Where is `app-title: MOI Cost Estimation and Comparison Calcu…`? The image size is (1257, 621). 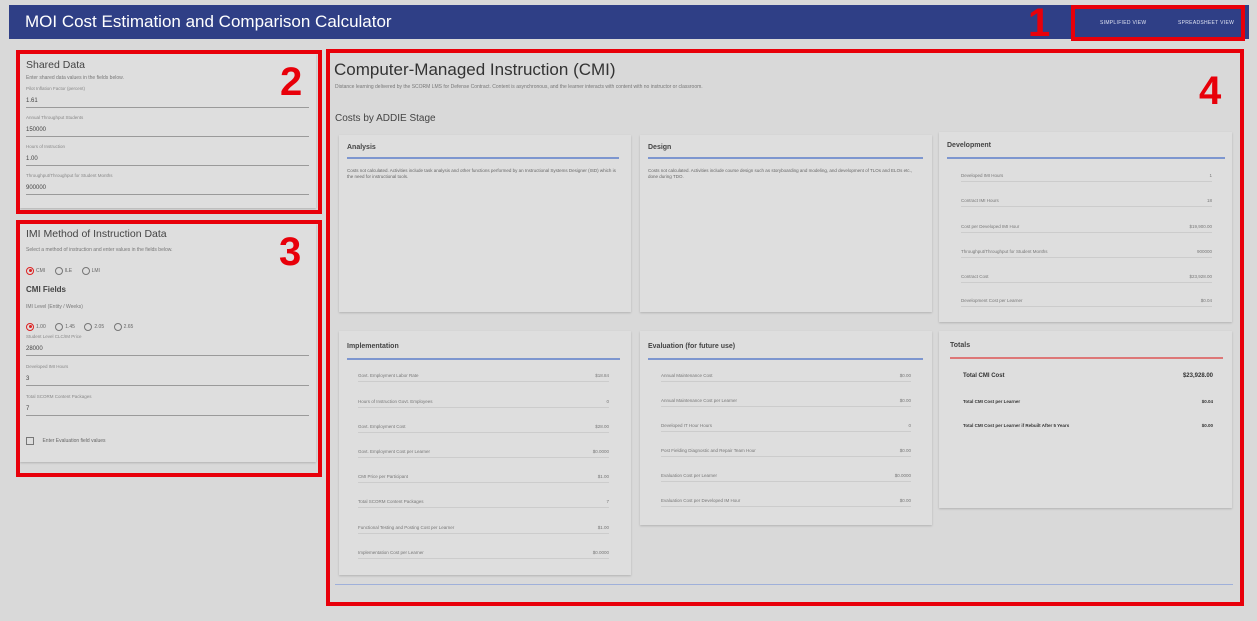
app-title: MOI Cost Estimation and Comparison Calcu… is located at coordinates (208, 21).